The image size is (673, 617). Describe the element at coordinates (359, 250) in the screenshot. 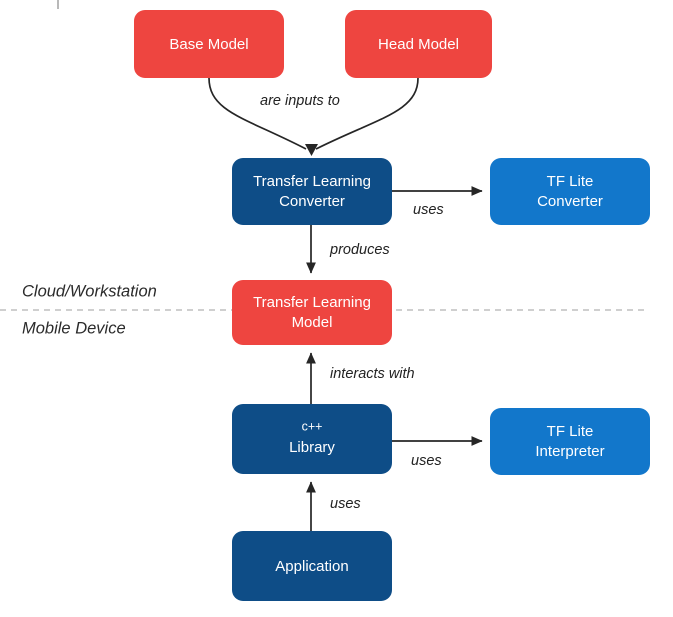

I see `edge-label-produces: produces` at that location.